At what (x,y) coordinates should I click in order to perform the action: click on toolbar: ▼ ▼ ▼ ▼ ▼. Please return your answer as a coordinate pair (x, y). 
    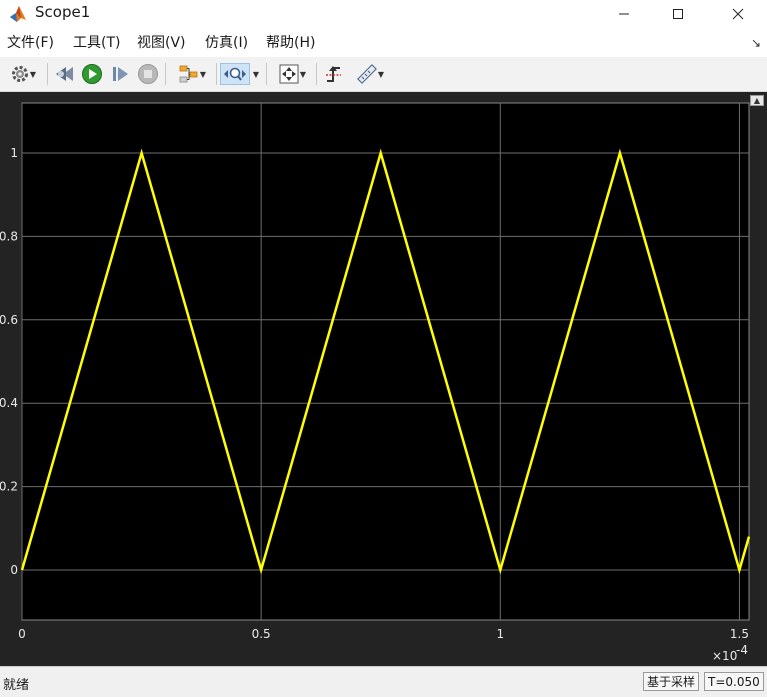
    Looking at the image, I should click on (383, 74).